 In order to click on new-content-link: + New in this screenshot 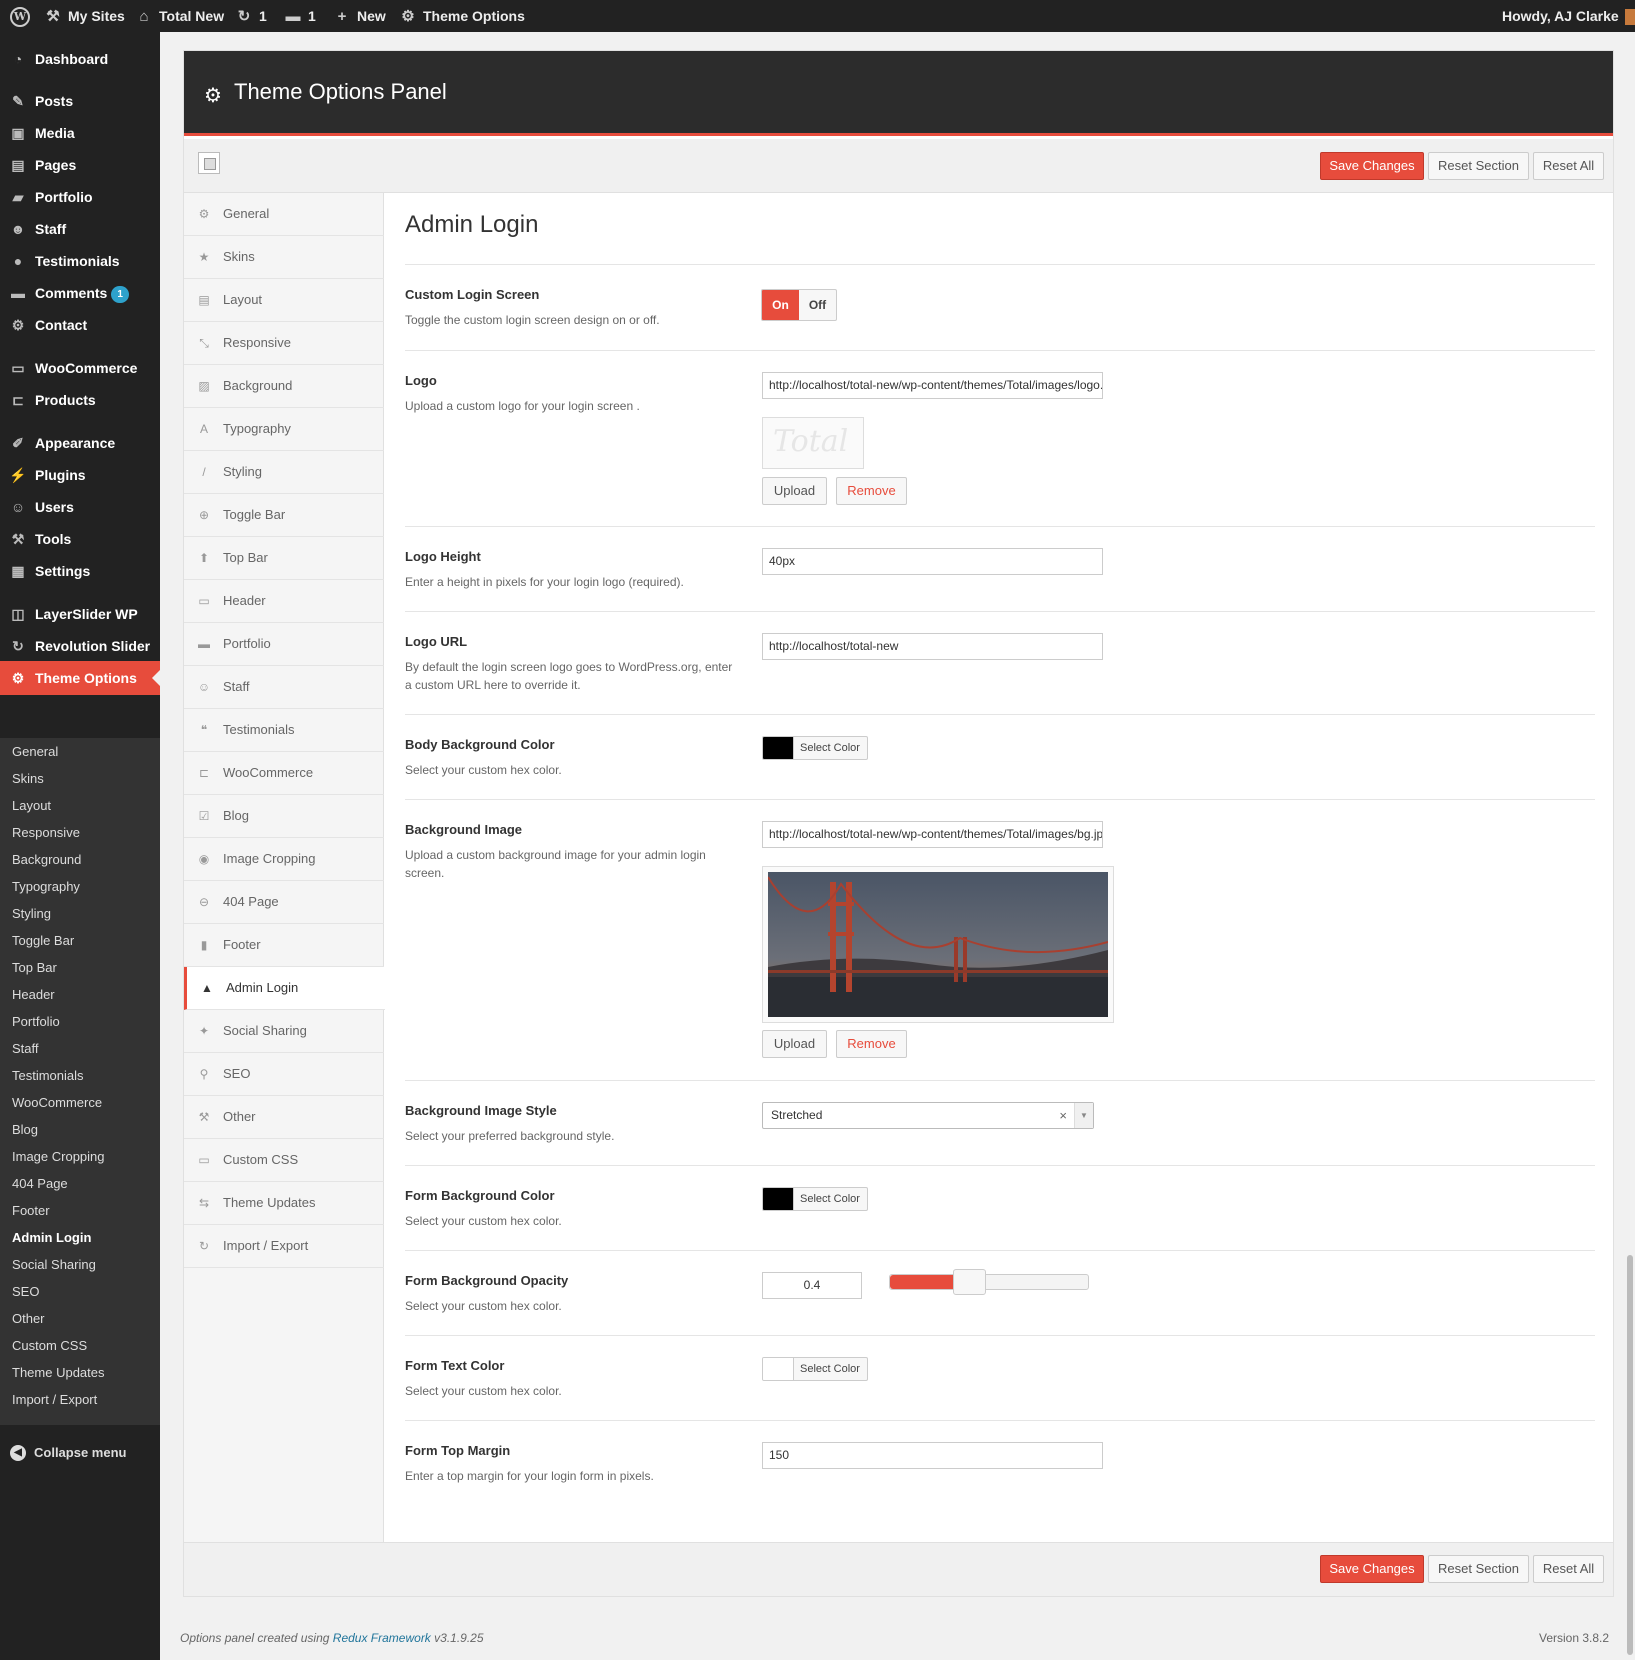, I will do `click(359, 16)`.